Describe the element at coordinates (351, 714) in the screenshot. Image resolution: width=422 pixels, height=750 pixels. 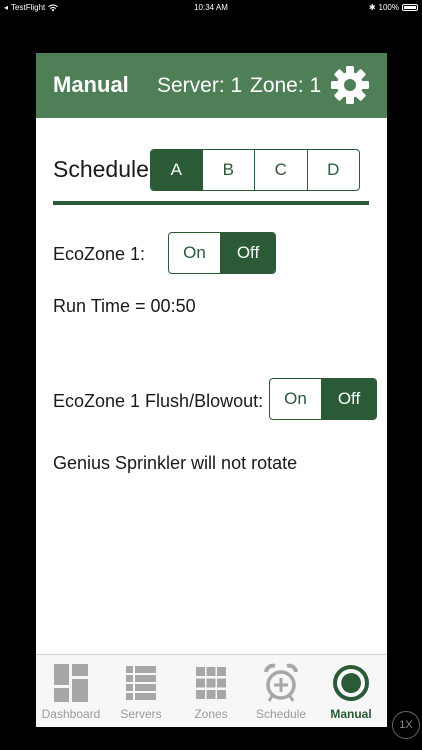
I see `tab-label: Manual` at that location.